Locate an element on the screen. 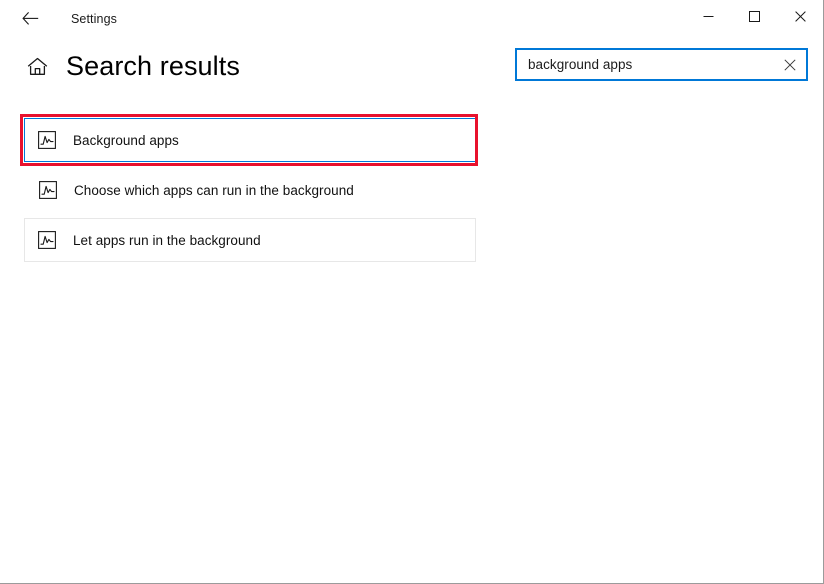 Image resolution: width=824 pixels, height=584 pixels. minimize-button is located at coordinates (708, 16).